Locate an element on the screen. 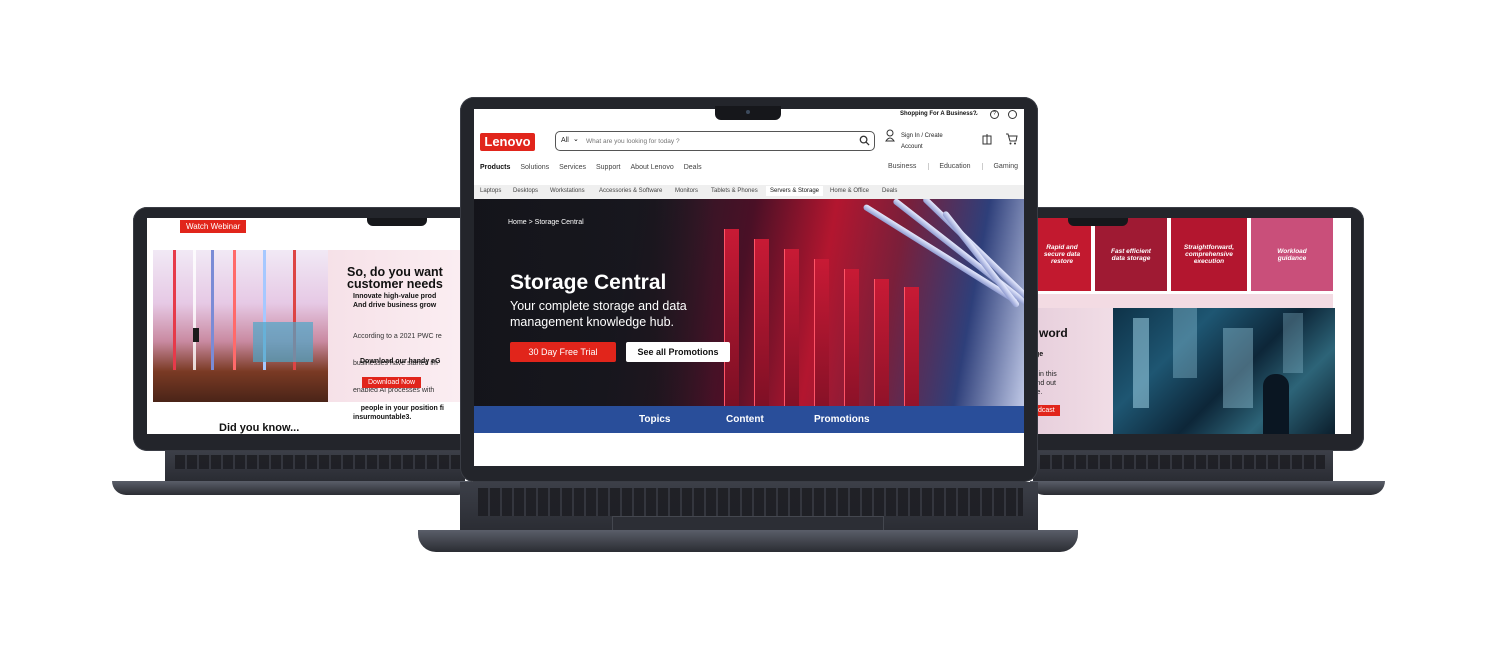 This screenshot has width=1500, height=654. divider-band is located at coordinates (1183, 301).